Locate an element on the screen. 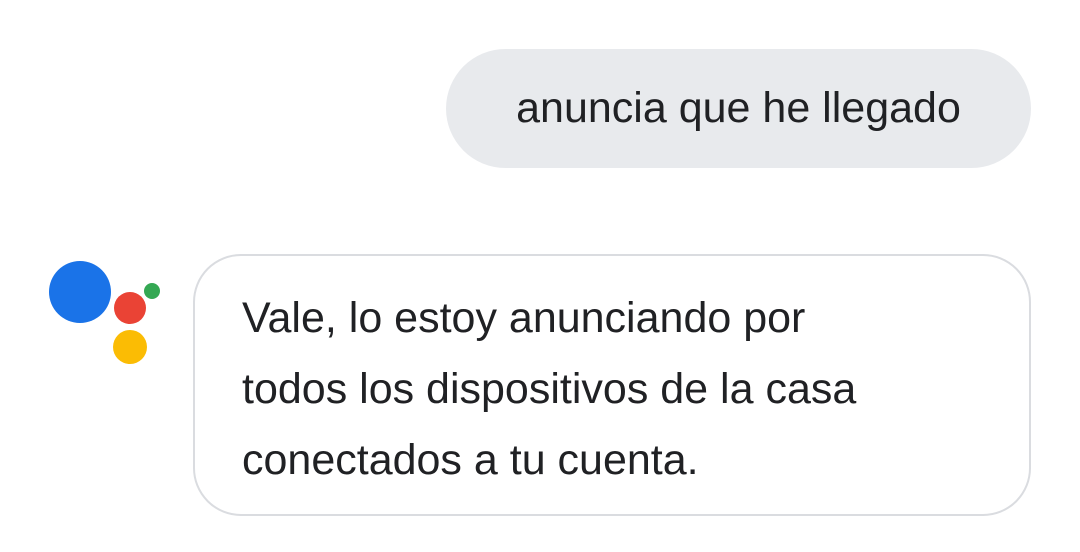  user-message-text: anuncia que he llegado is located at coordinates (738, 108).